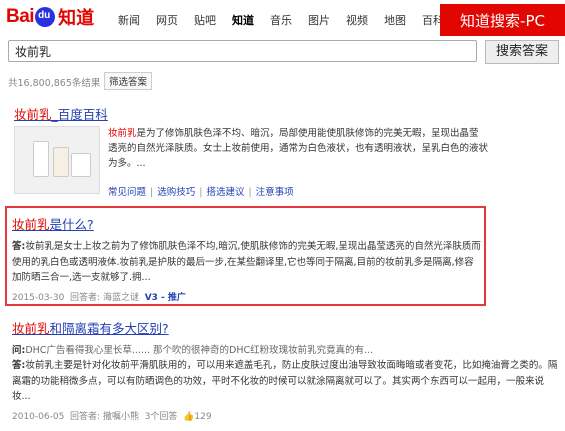  What do you see at coordinates (205, 20) in the screenshot?
I see `nav-item-tieba: 贴吧` at bounding box center [205, 20].